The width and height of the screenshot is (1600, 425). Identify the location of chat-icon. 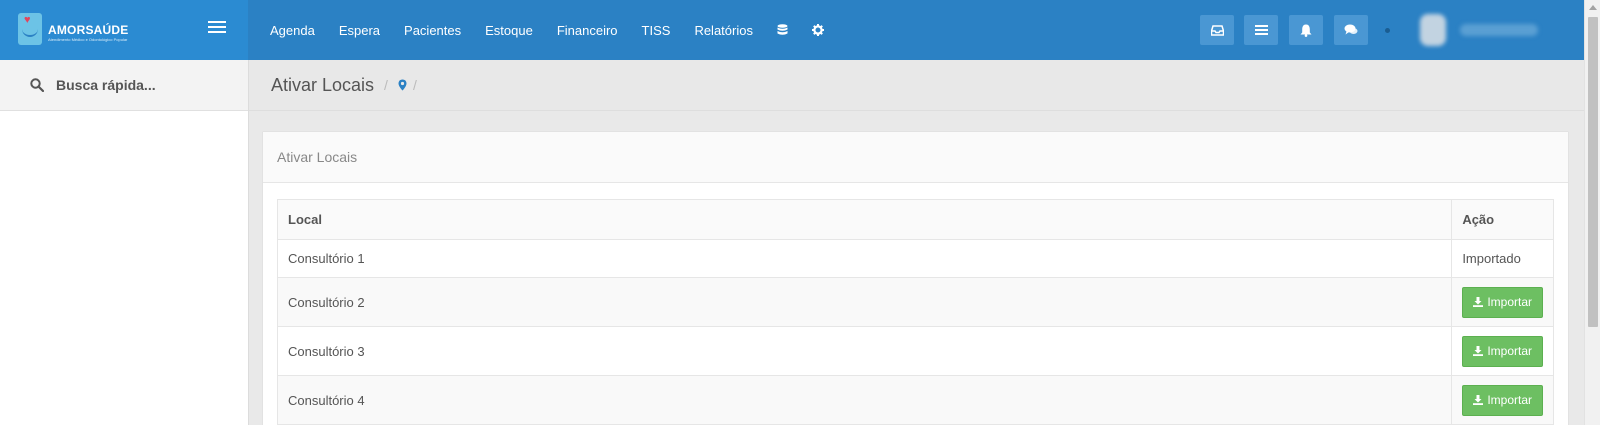
(1351, 29).